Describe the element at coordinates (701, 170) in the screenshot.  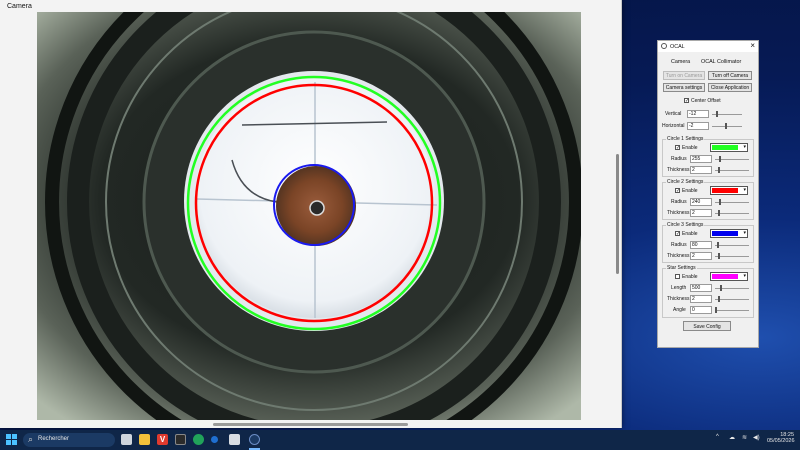
I see `circle-1-thickness-input: 2` at that location.